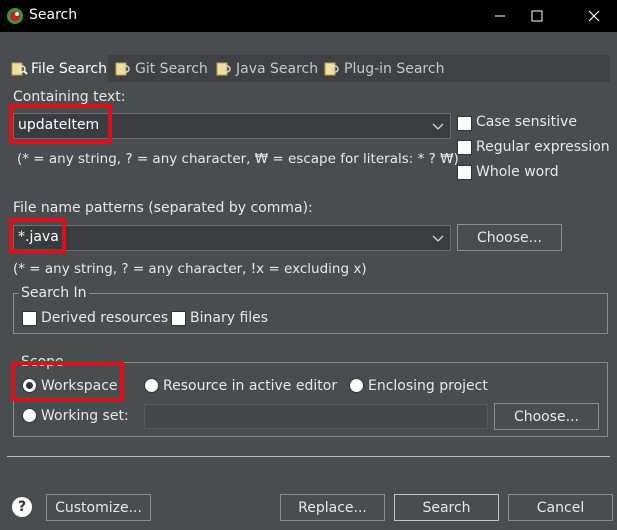 Image resolution: width=617 pixels, height=530 pixels. Describe the element at coordinates (22, 507) in the screenshot. I see `help-icon: ?` at that location.